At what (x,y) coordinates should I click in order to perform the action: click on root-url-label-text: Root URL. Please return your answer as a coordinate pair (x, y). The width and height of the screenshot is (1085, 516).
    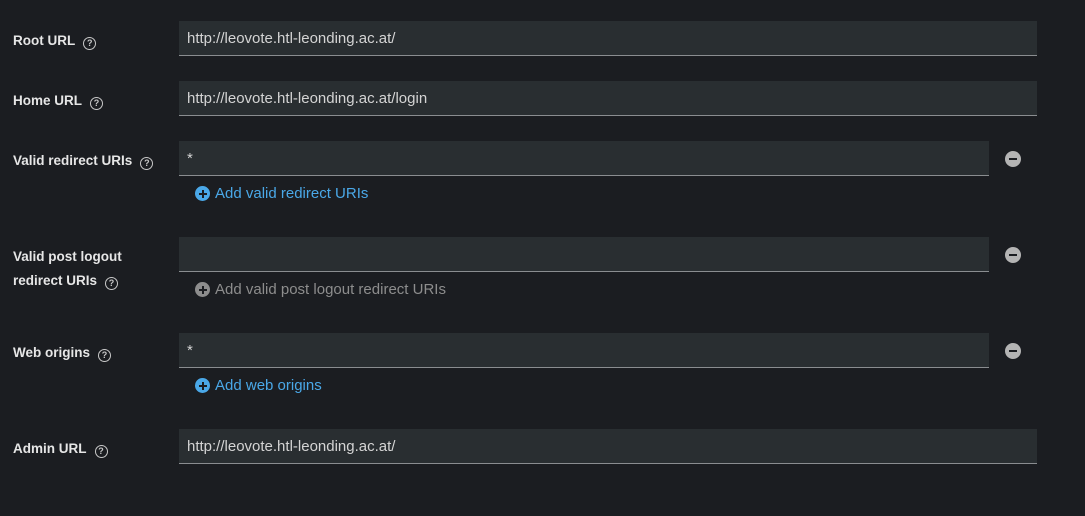
    Looking at the image, I should click on (44, 40).